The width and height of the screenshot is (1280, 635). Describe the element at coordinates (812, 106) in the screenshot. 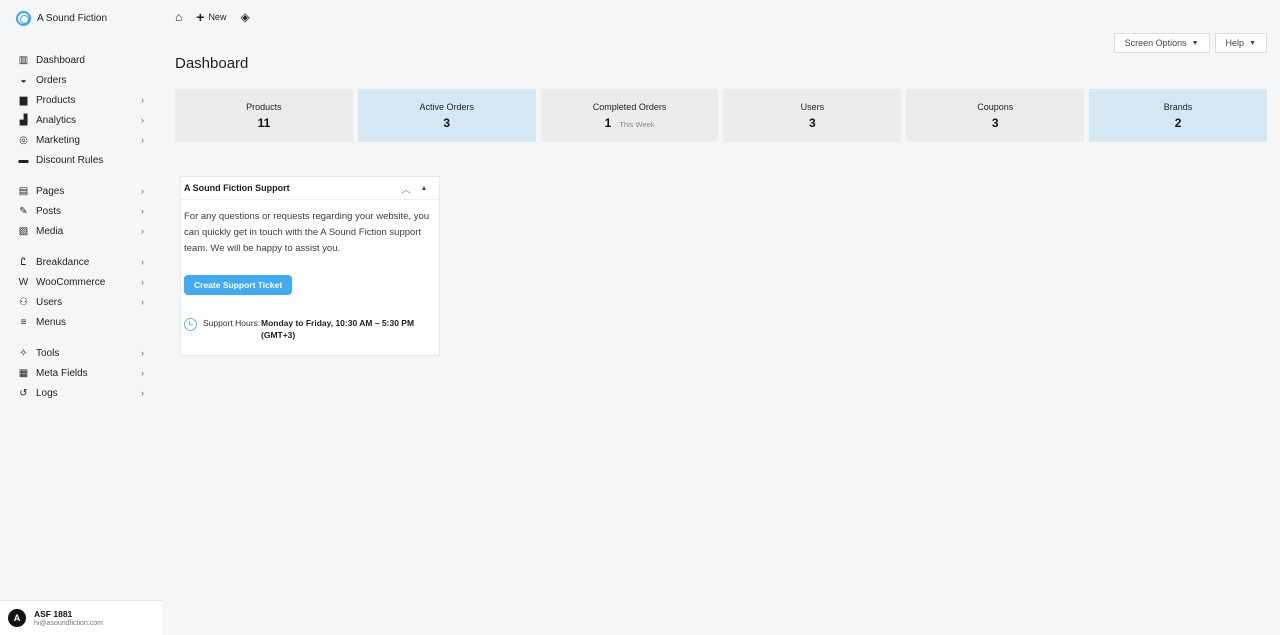

I see `stat-label: Users` at that location.